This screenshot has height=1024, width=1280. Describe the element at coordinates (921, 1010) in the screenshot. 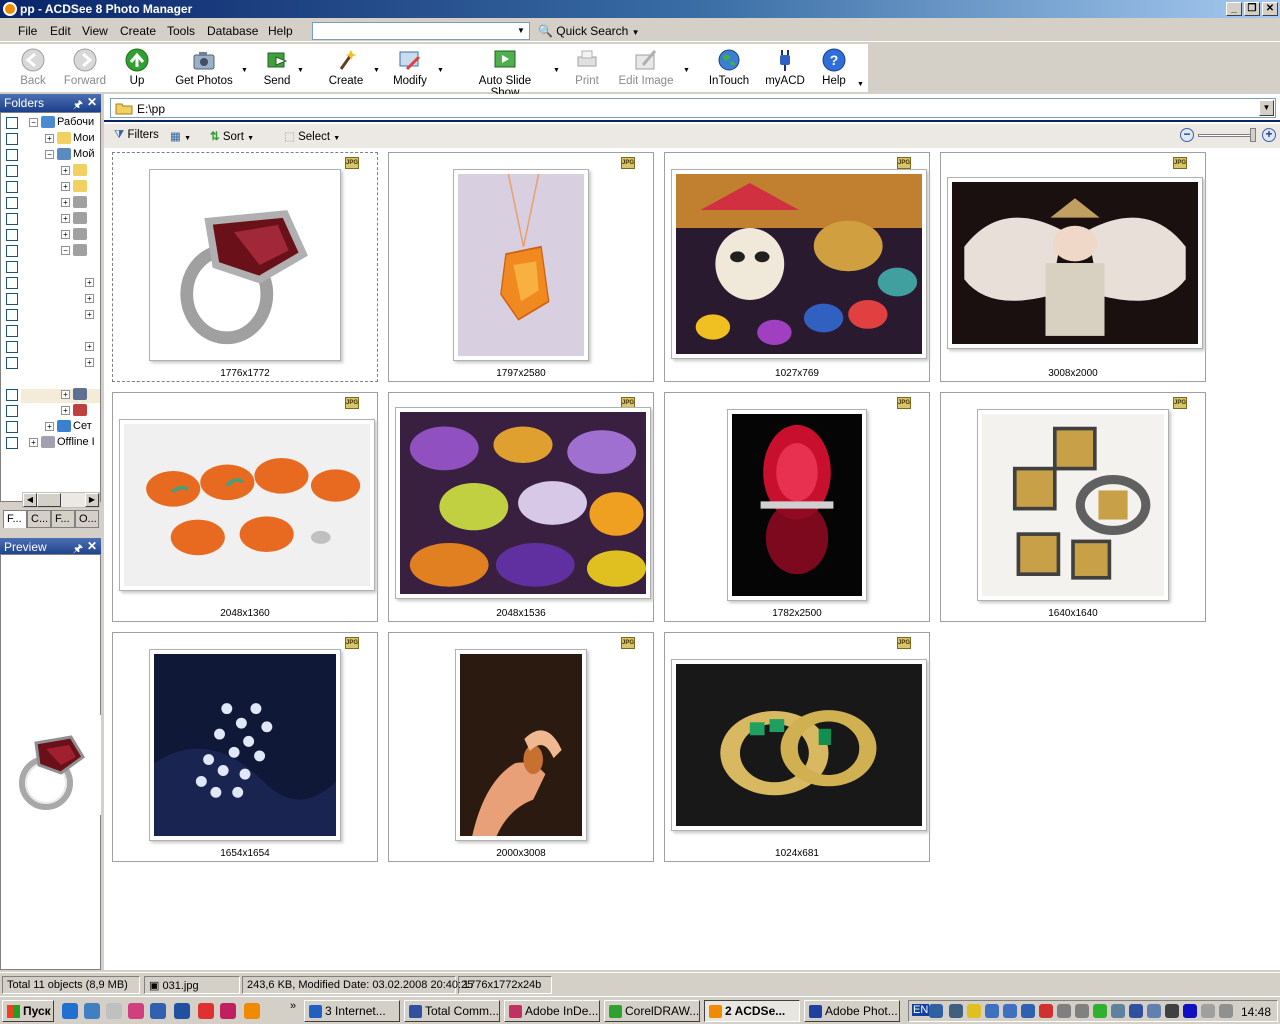

I see `language-indicator: EN` at that location.